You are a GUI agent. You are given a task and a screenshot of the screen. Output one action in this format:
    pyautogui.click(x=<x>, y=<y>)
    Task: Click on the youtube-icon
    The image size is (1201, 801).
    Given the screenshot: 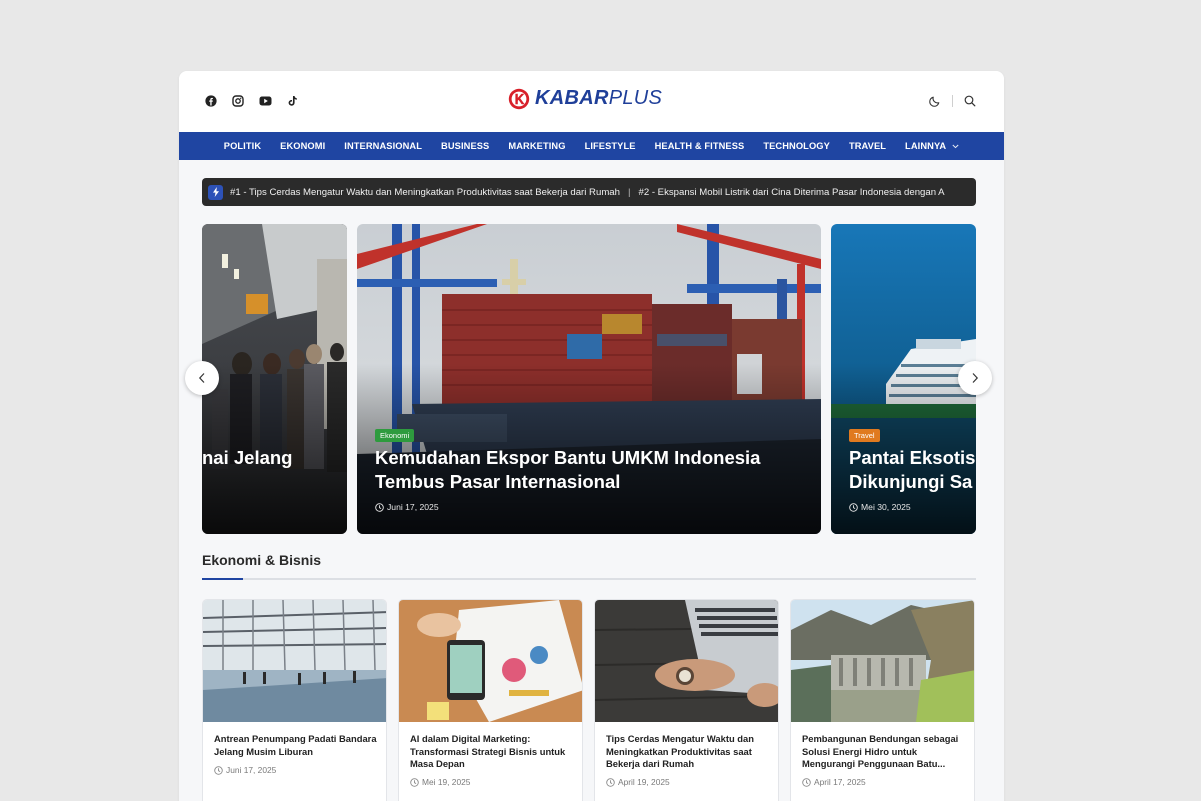 What is the action you would take?
    pyautogui.click(x=265, y=101)
    